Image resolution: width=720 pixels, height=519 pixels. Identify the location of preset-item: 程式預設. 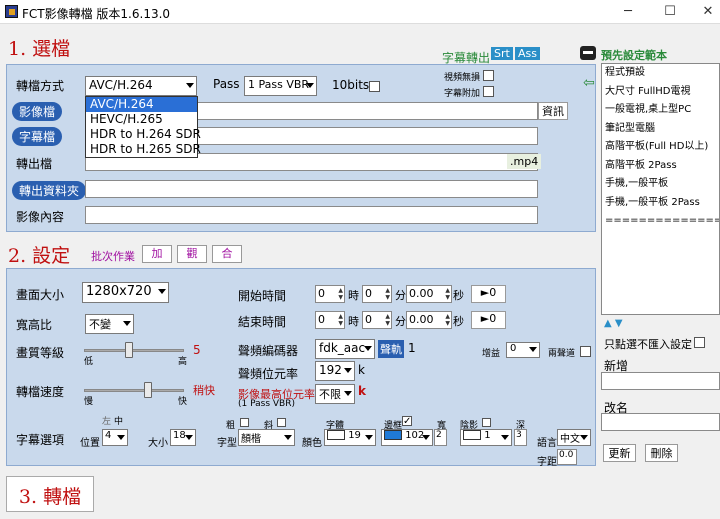
(660, 73).